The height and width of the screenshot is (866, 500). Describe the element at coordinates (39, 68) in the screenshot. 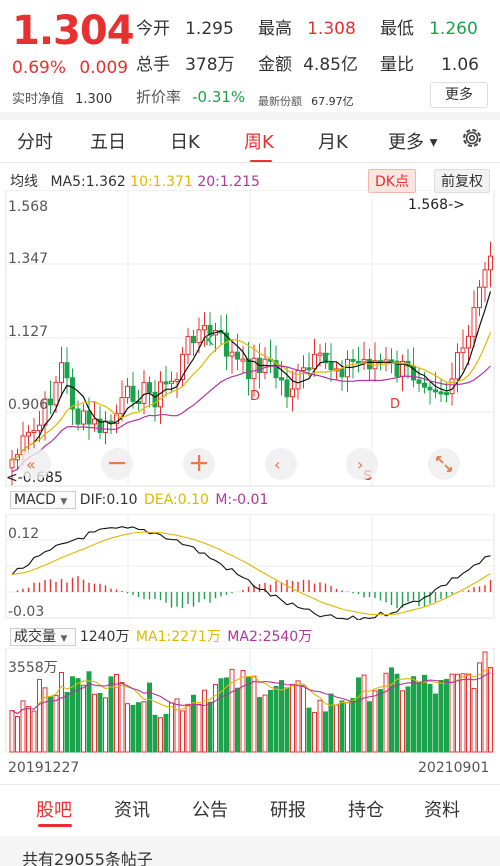

I see `change-percent: 0.69%` at that location.